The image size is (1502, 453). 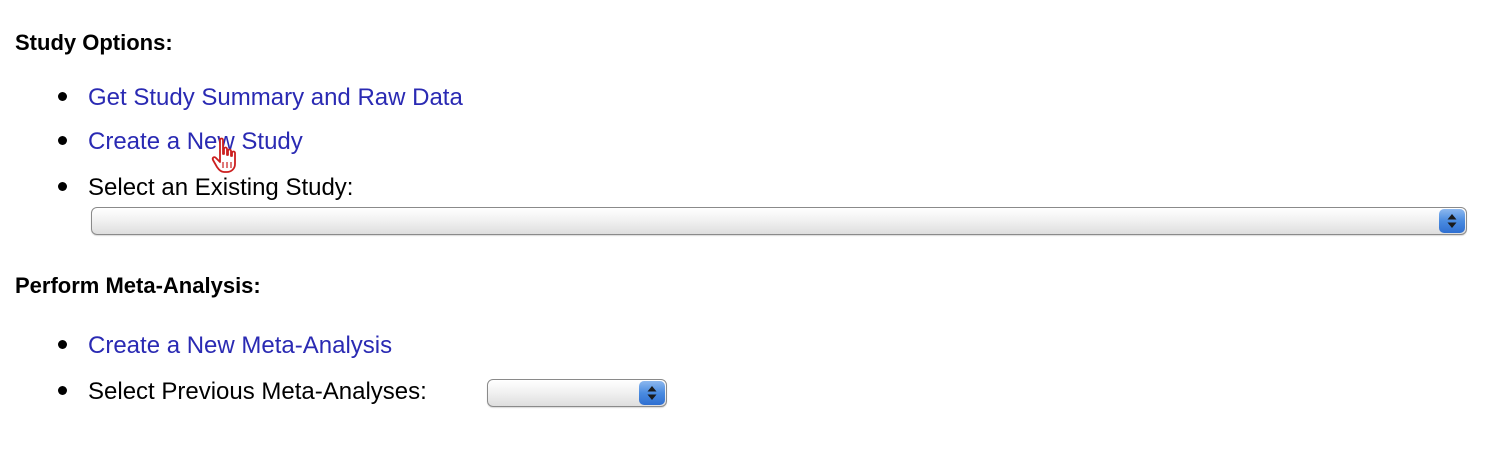 I want to click on list-item-get-study-summary: Get Study Summary and Raw Data, so click(x=260, y=98).